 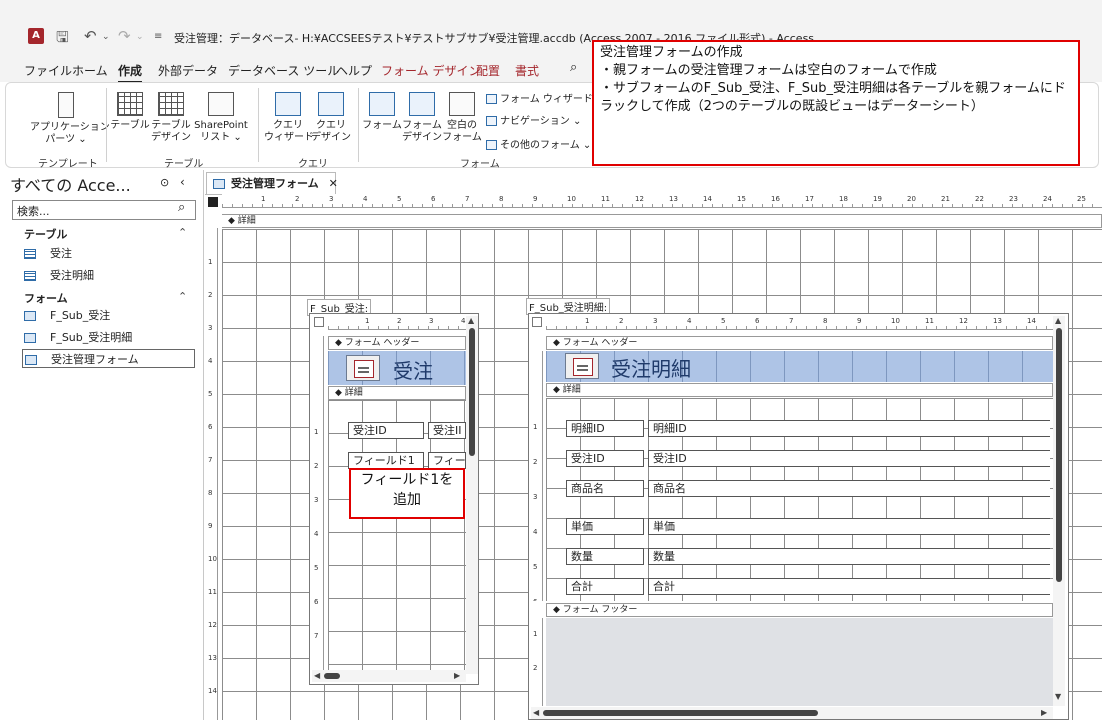 I want to click on tab-format: 書式, so click(x=527, y=70).